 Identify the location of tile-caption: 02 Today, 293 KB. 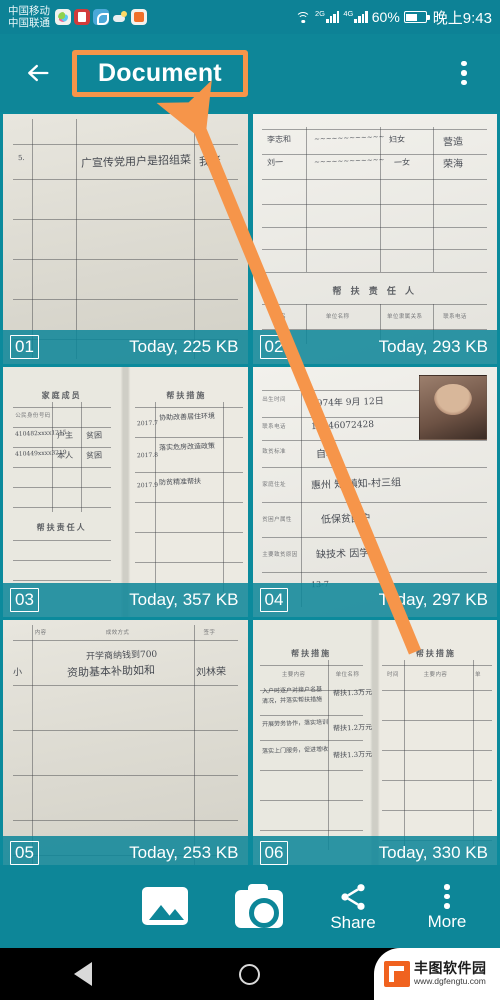
(374, 347).